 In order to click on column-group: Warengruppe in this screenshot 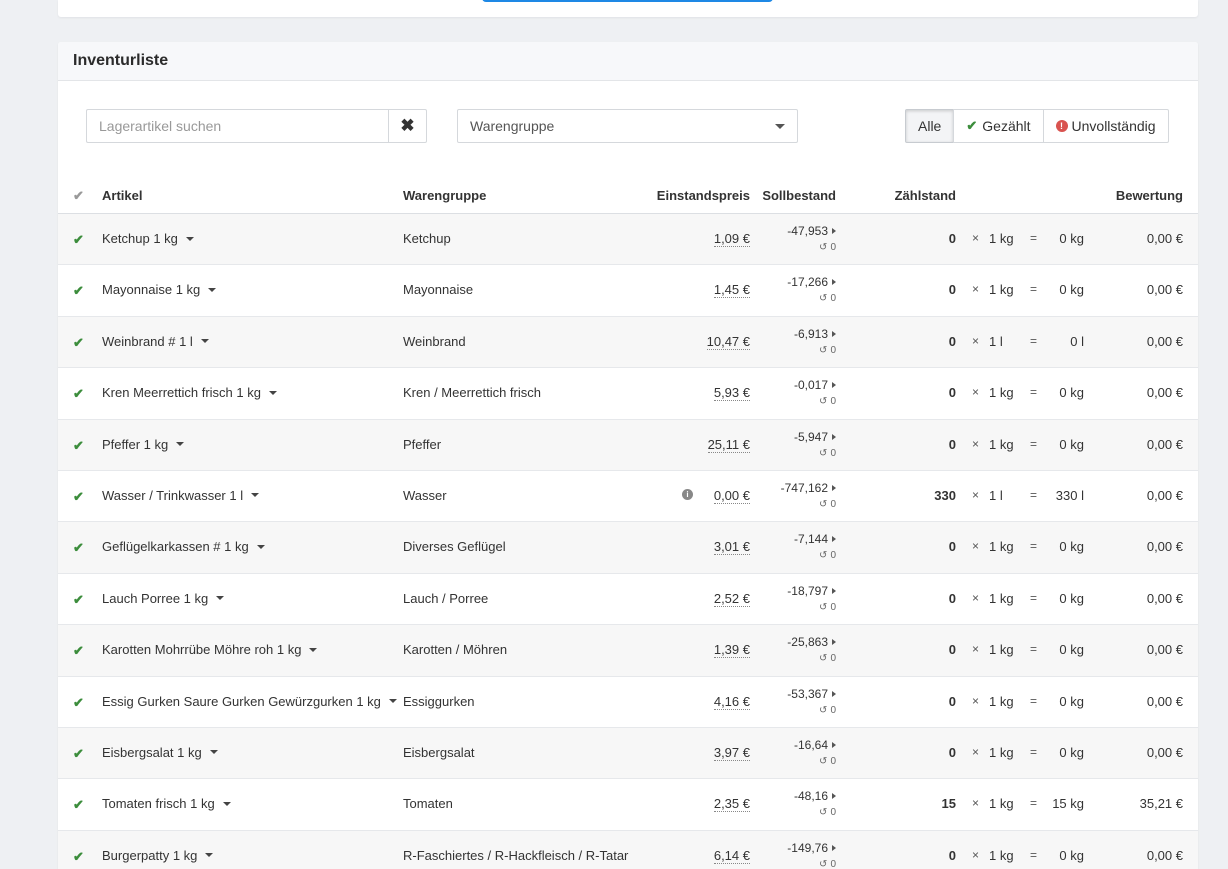, I will do `click(444, 195)`.